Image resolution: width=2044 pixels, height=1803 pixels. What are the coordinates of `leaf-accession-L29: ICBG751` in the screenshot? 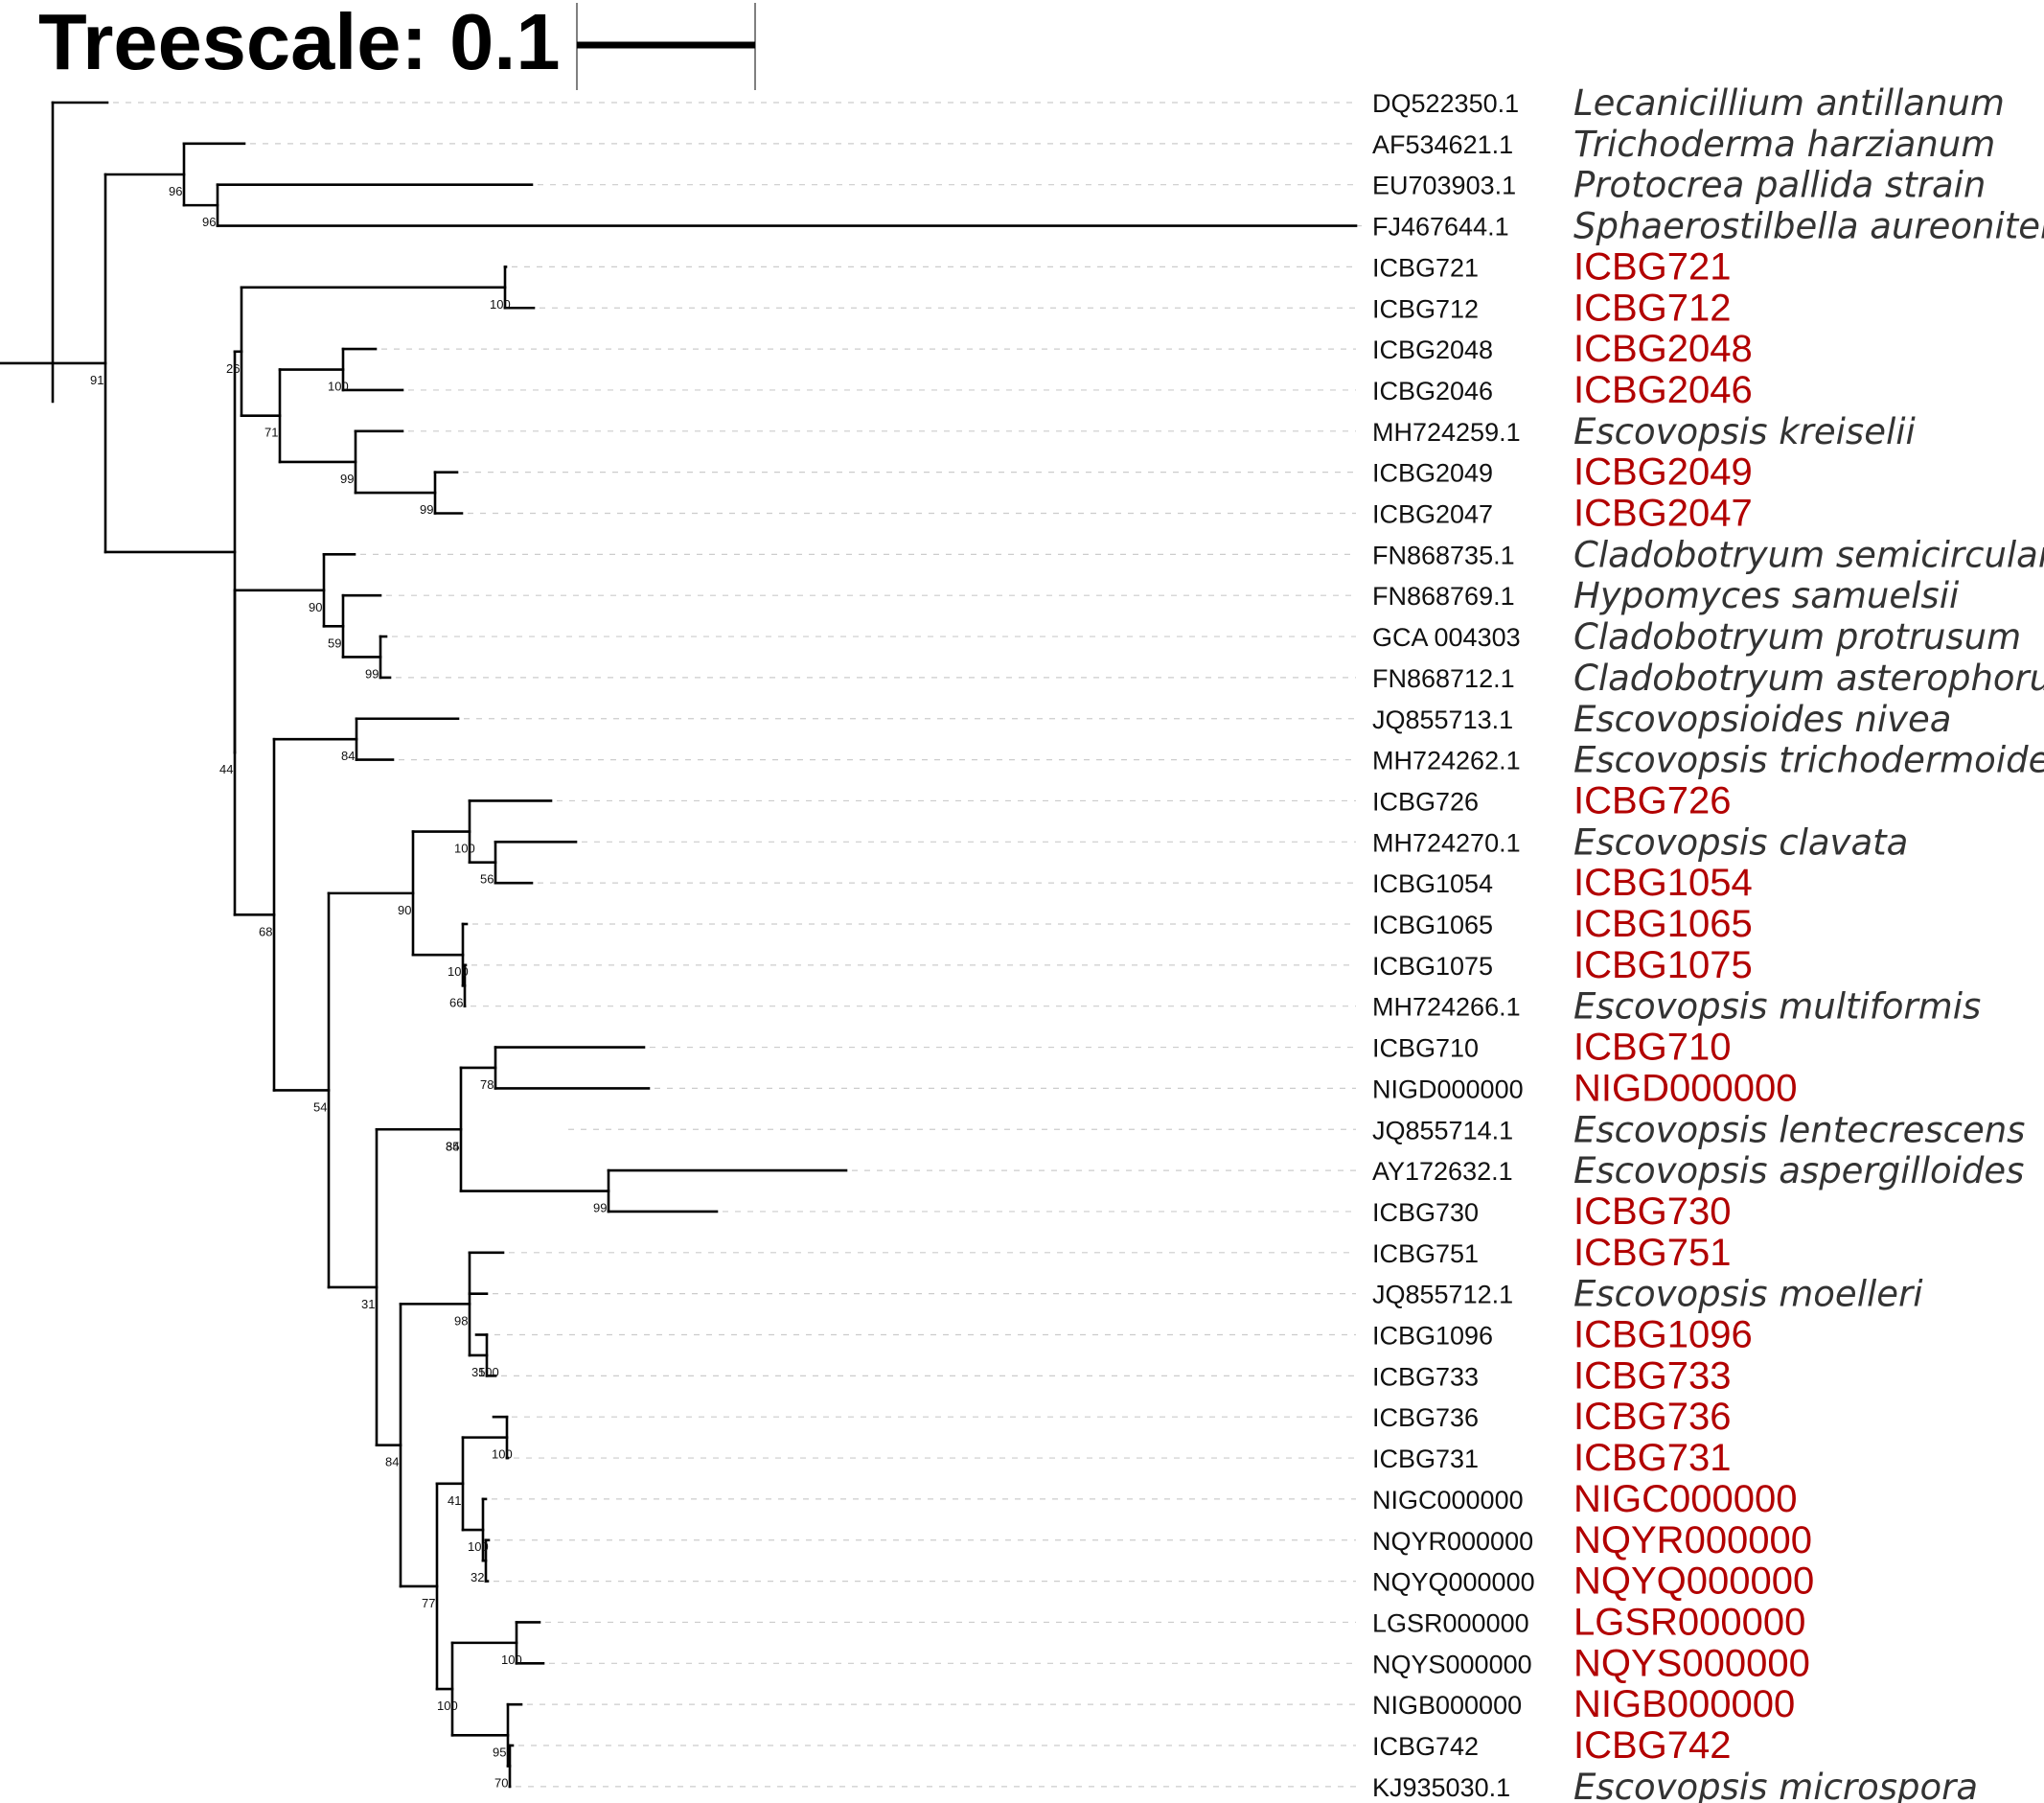 It's located at (1425, 1253).